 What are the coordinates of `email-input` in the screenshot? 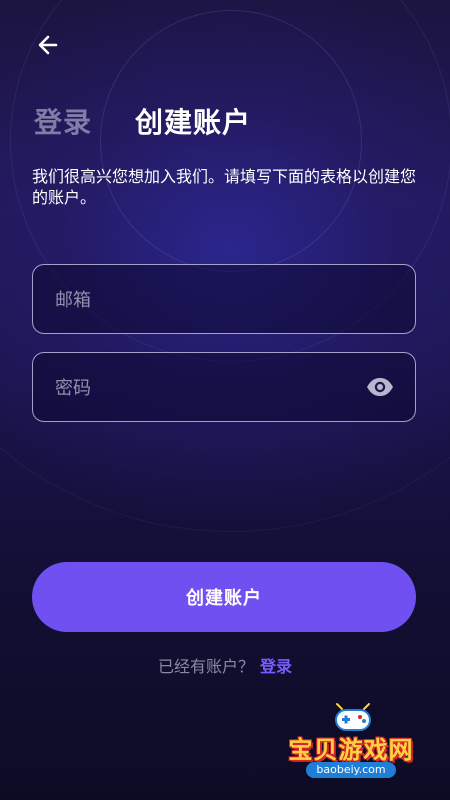 It's located at (205, 300).